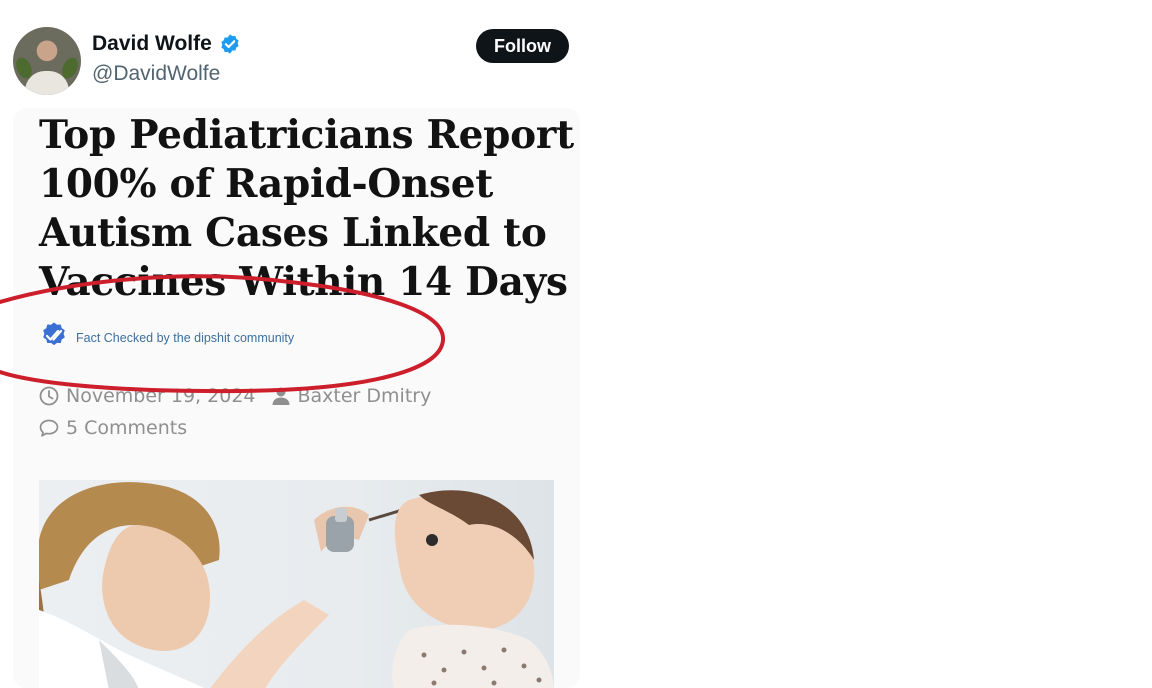 The width and height of the screenshot is (1152, 688). Describe the element at coordinates (126, 428) in the screenshot. I see `comments-count: 5 Comments` at that location.